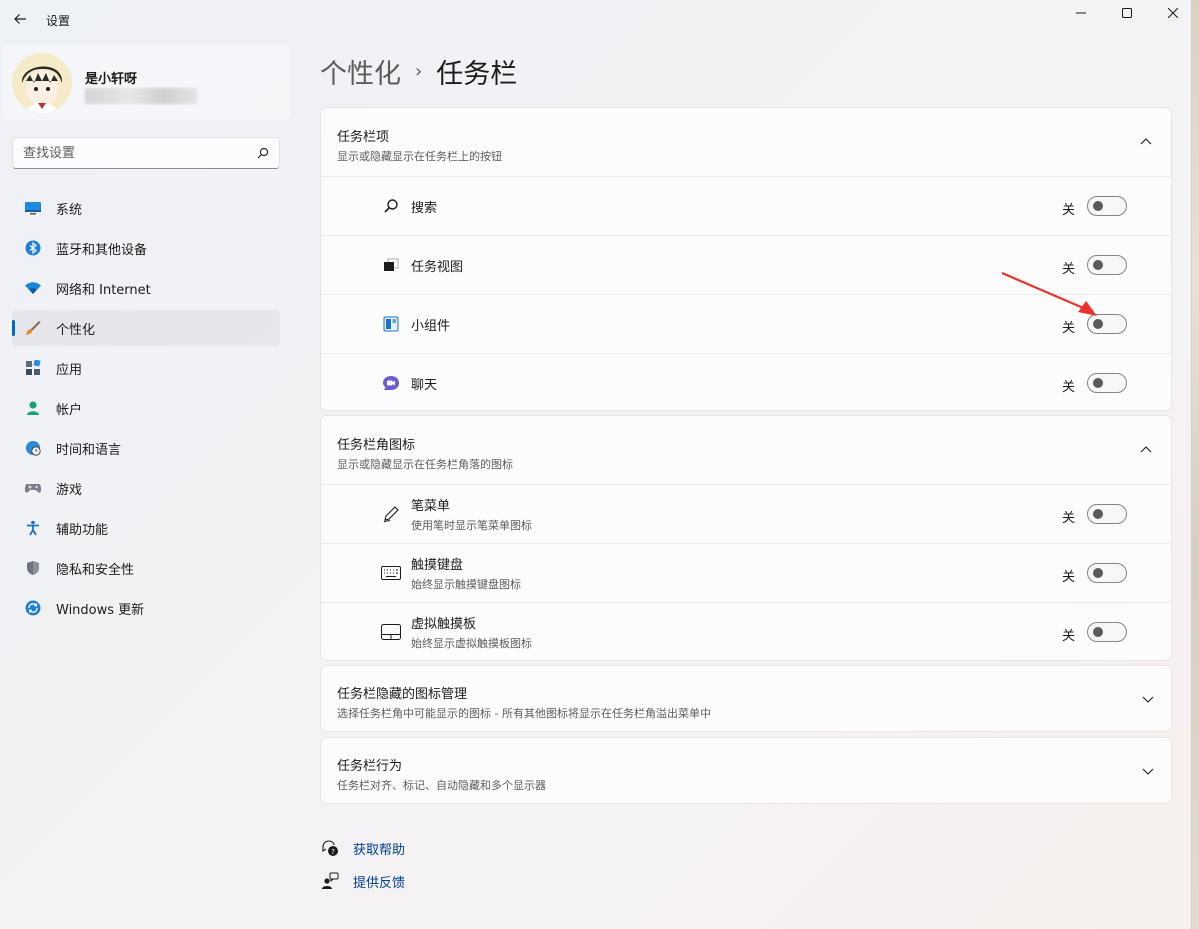 Image resolution: width=1199 pixels, height=929 pixels. I want to click on close-button, so click(1173, 13).